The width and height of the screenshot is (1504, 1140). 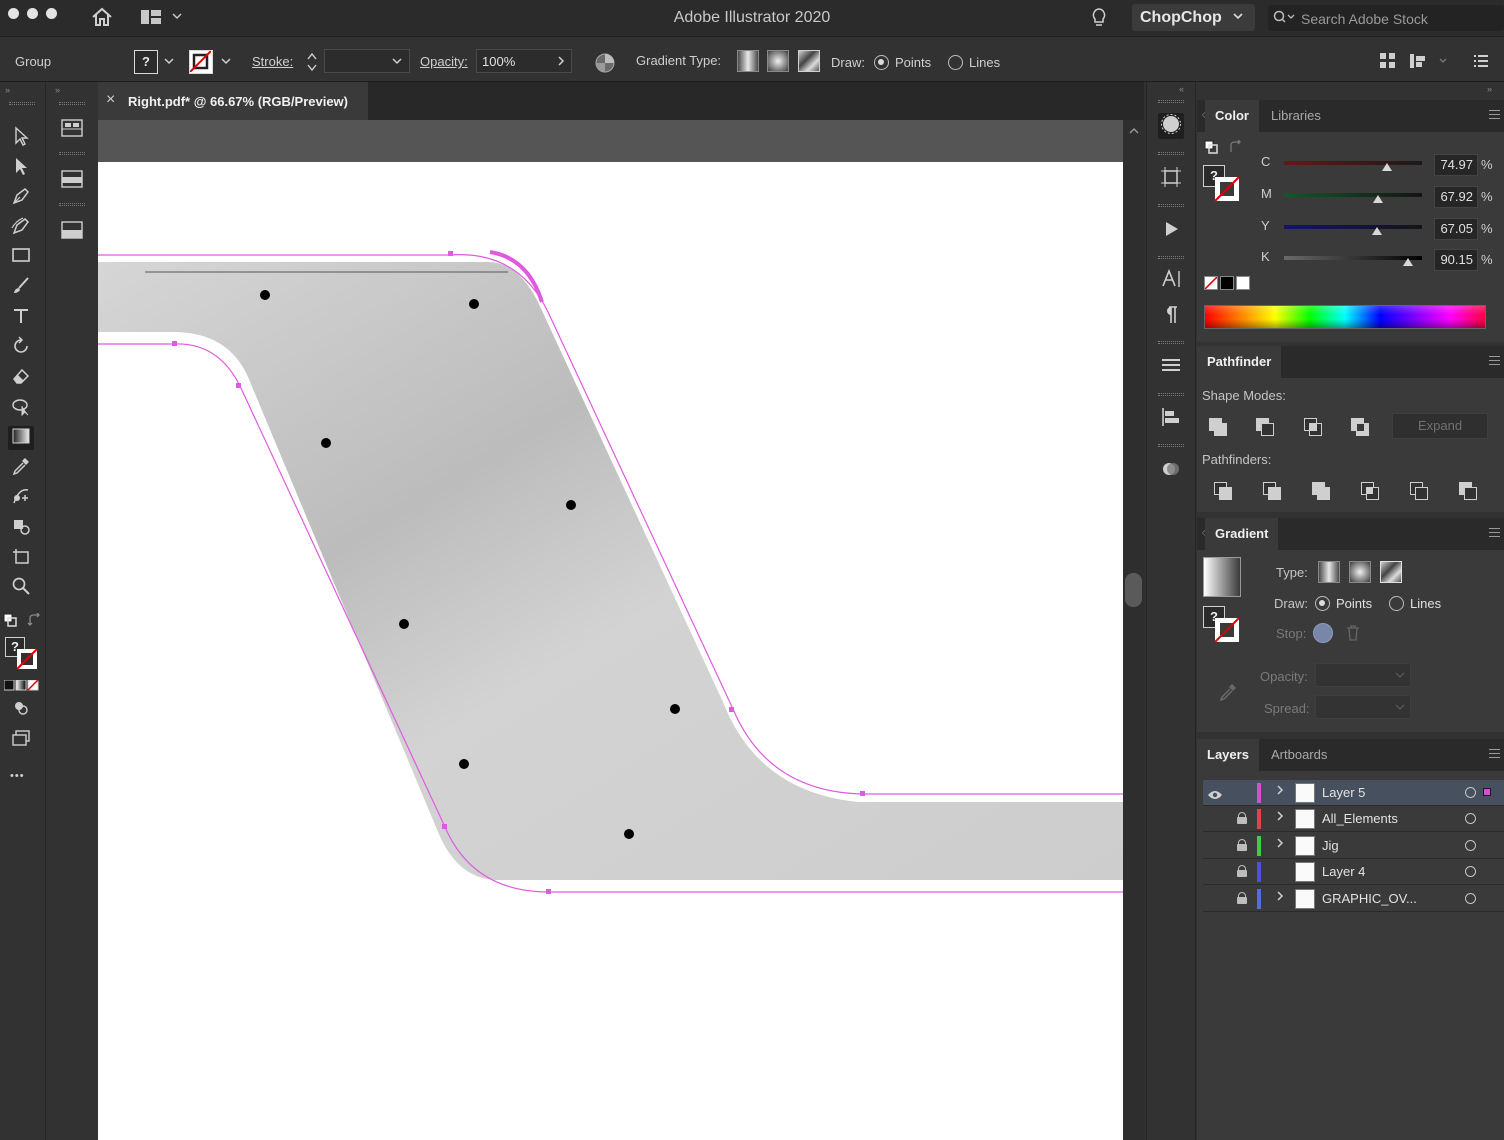 I want to click on tab-gradient: Gradient, so click(x=1242, y=534).